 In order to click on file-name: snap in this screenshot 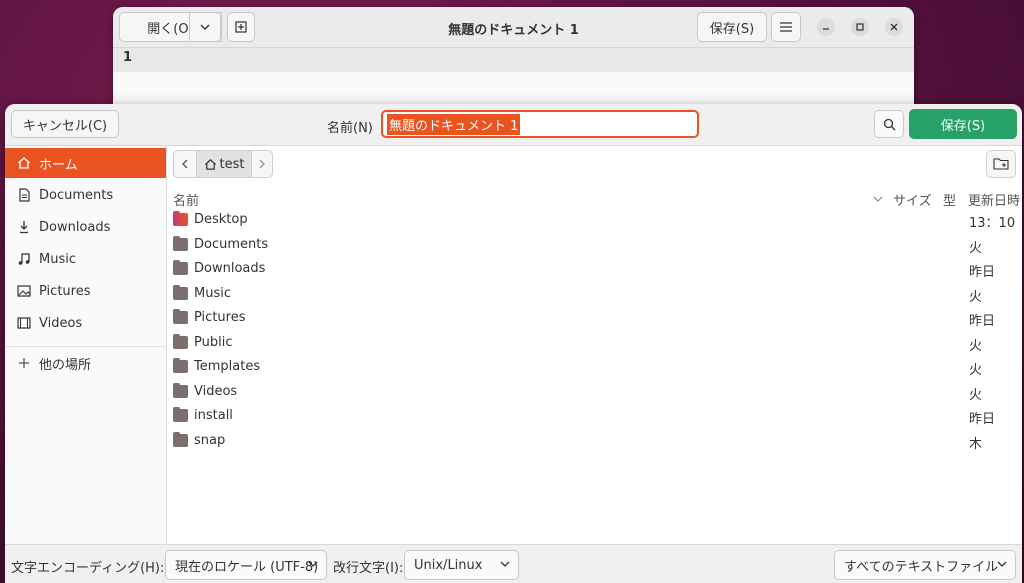, I will do `click(210, 440)`.